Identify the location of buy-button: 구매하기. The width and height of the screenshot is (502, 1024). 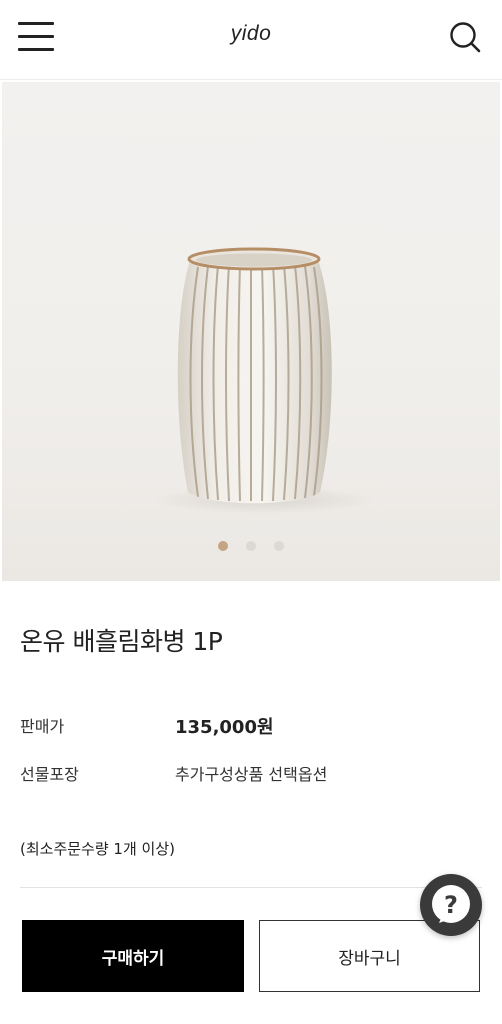
(133, 956).